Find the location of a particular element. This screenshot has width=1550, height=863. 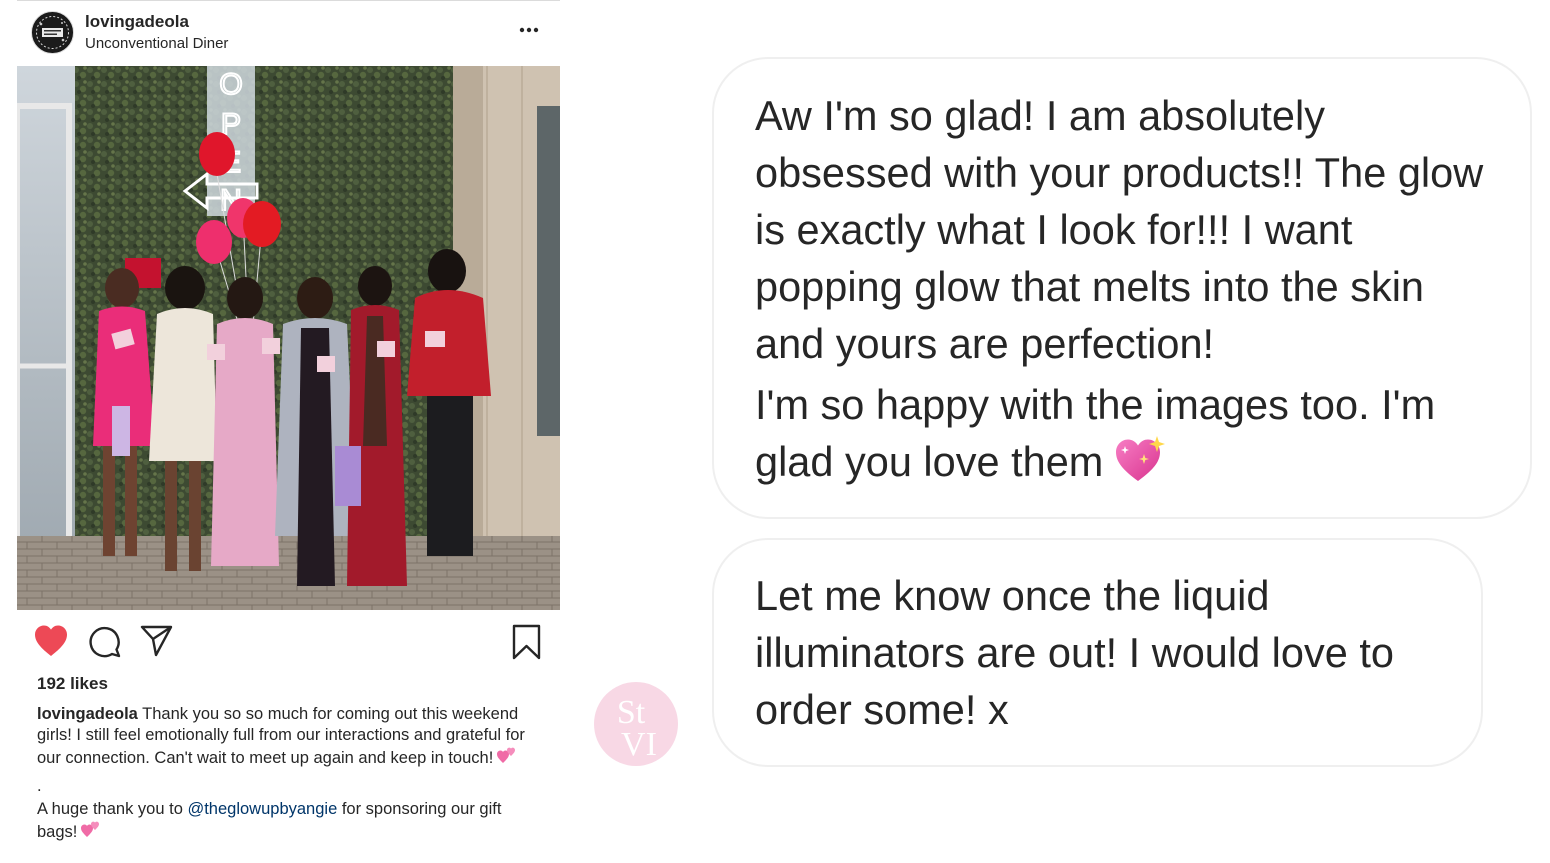

caption-username: lovingadeola is located at coordinates (87, 714).